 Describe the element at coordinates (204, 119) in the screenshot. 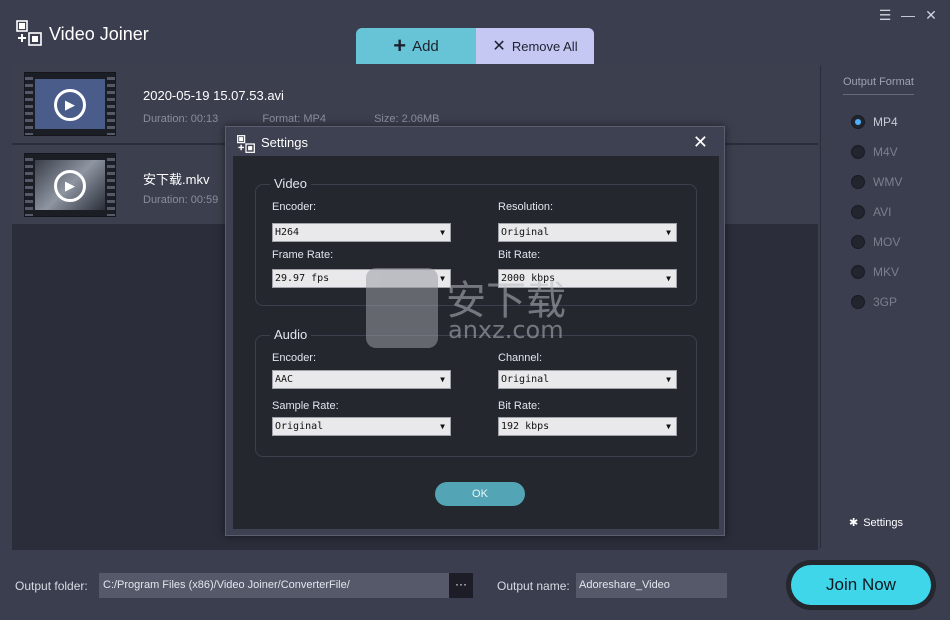

I see `duration-value: 00:13` at that location.